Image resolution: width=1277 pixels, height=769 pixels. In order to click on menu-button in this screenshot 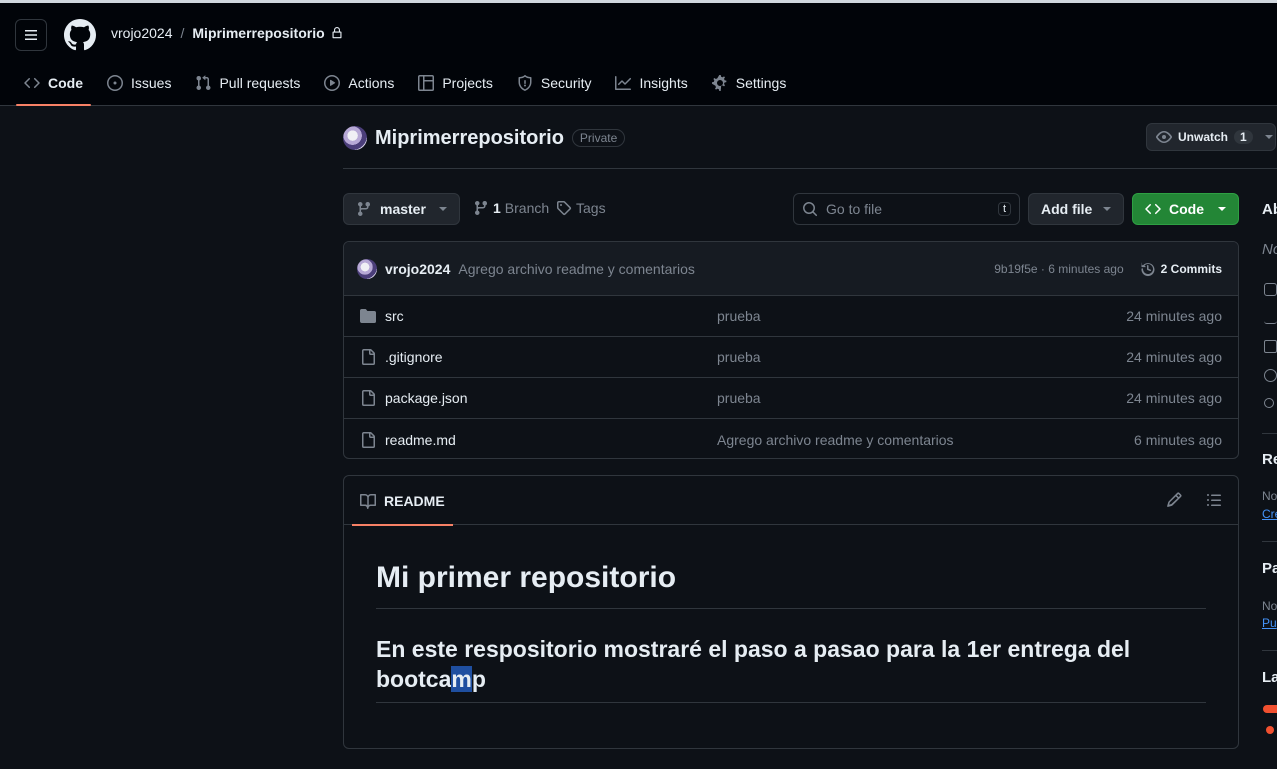, I will do `click(31, 35)`.